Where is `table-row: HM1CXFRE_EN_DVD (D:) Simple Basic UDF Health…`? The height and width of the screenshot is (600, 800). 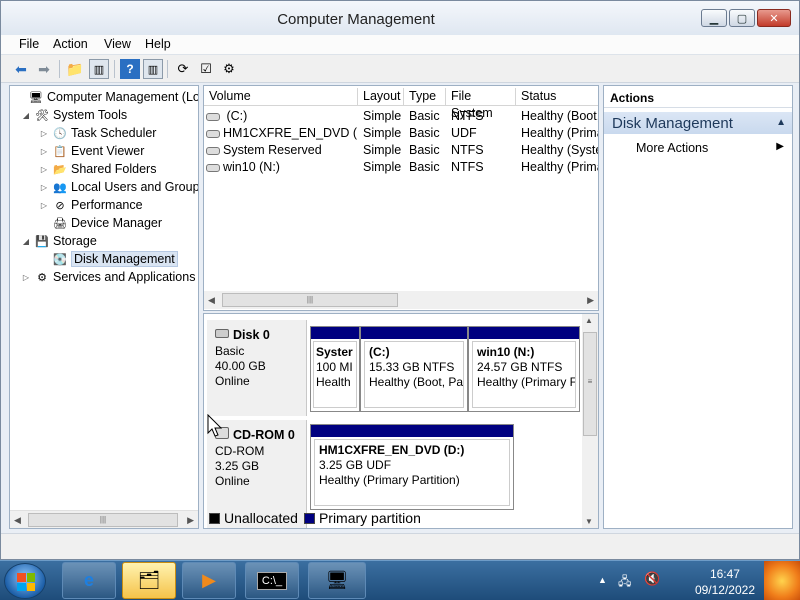 table-row: HM1CXFRE_EN_DVD (D:) Simple Basic UDF Health… is located at coordinates (401, 133).